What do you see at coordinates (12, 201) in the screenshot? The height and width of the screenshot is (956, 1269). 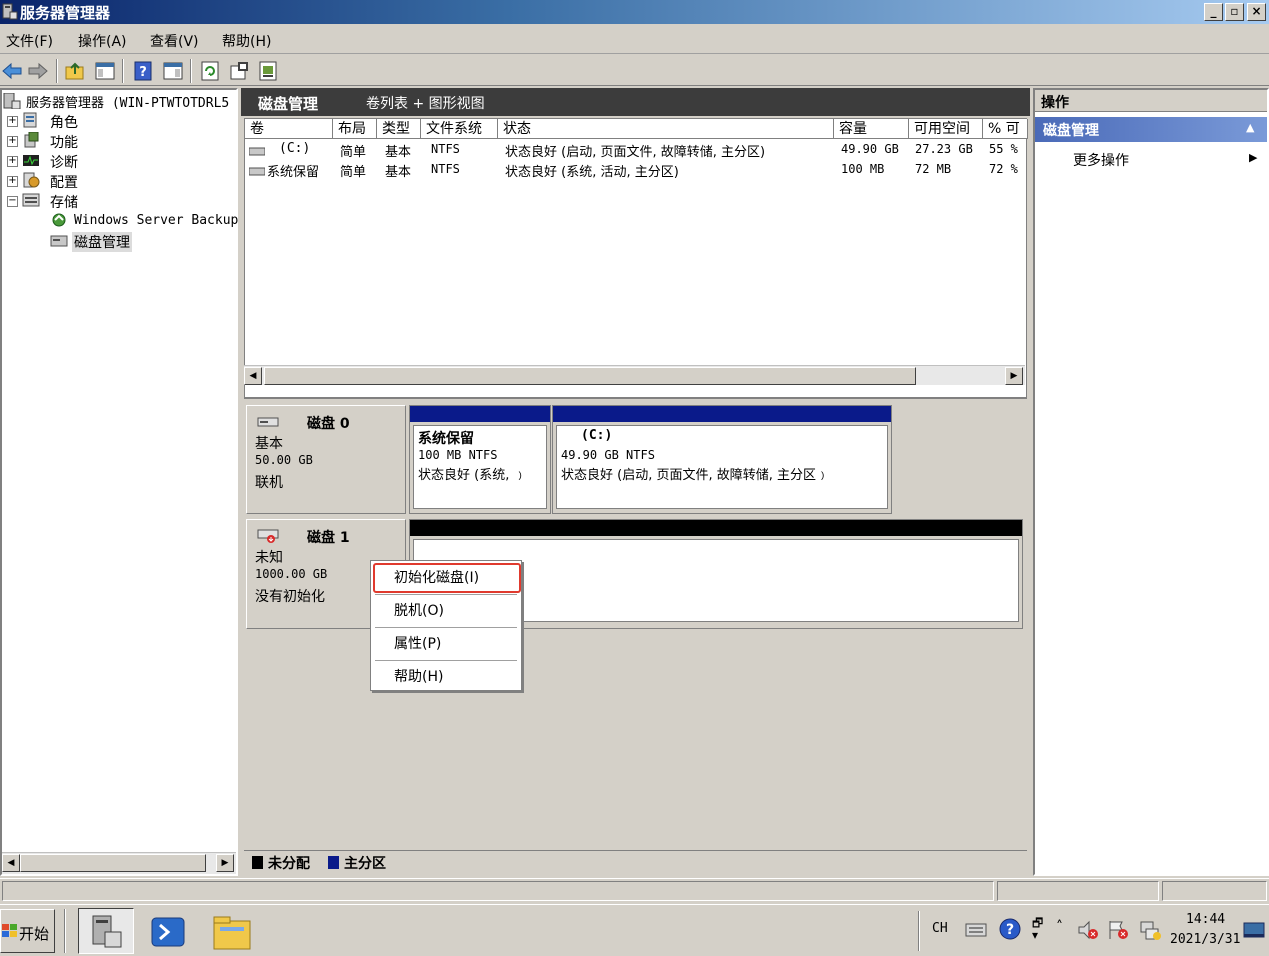 I see `collapse-storage: −` at bounding box center [12, 201].